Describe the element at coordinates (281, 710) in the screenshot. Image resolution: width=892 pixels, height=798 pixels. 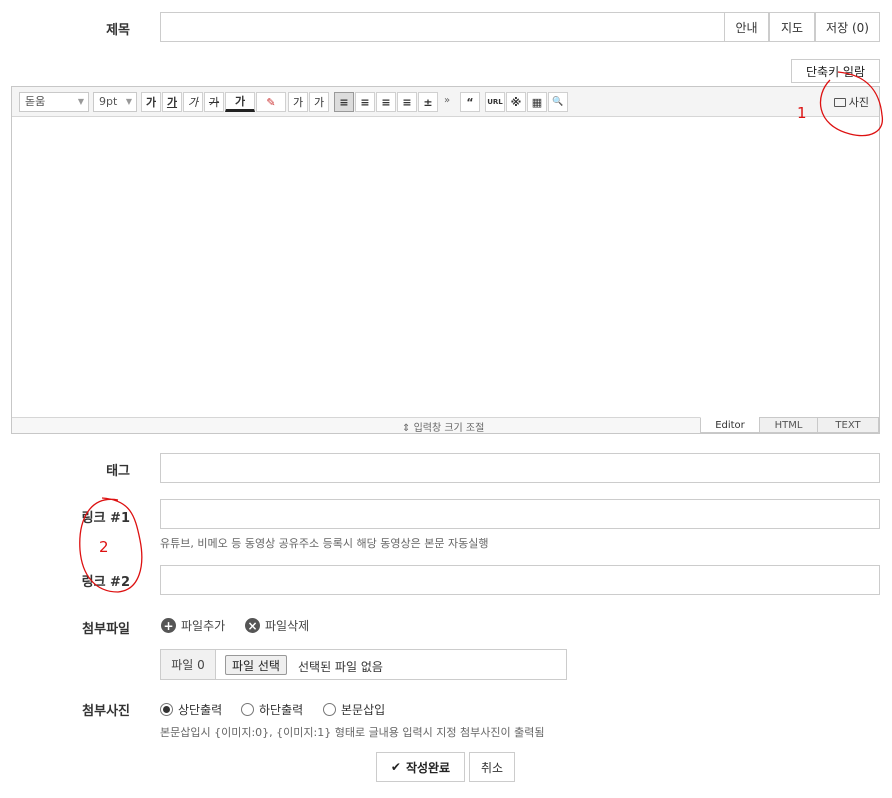
I see `radio-bottom-label: 하단출력` at that location.